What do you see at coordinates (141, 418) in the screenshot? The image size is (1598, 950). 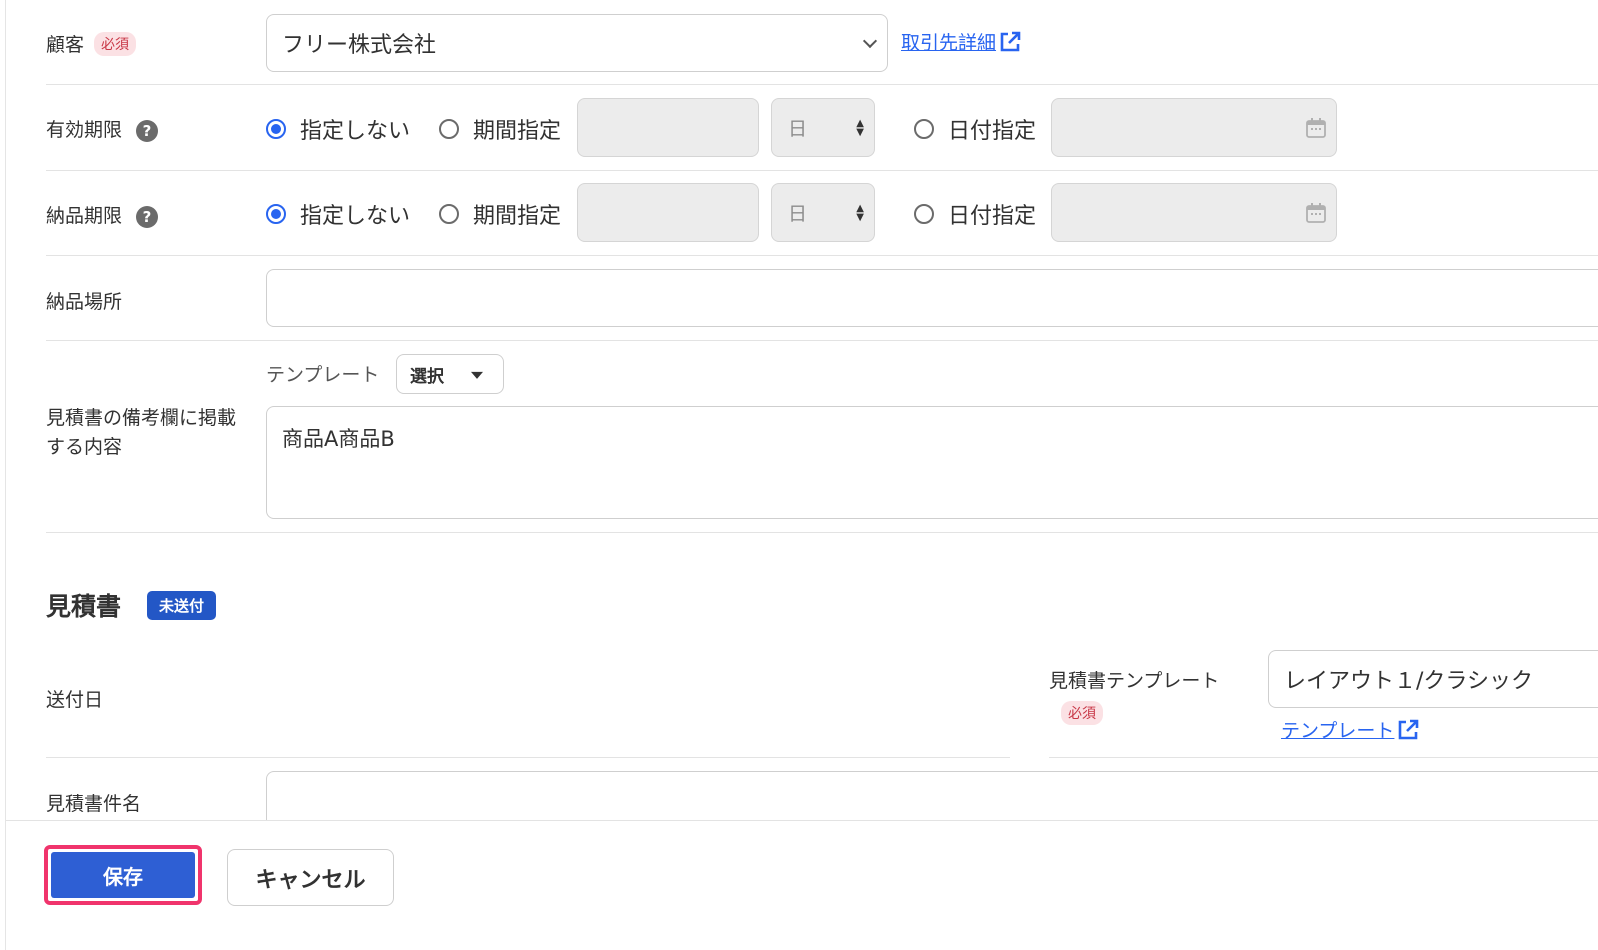 I see `remarks-label-line1: 見積書の備考欄に掲載` at bounding box center [141, 418].